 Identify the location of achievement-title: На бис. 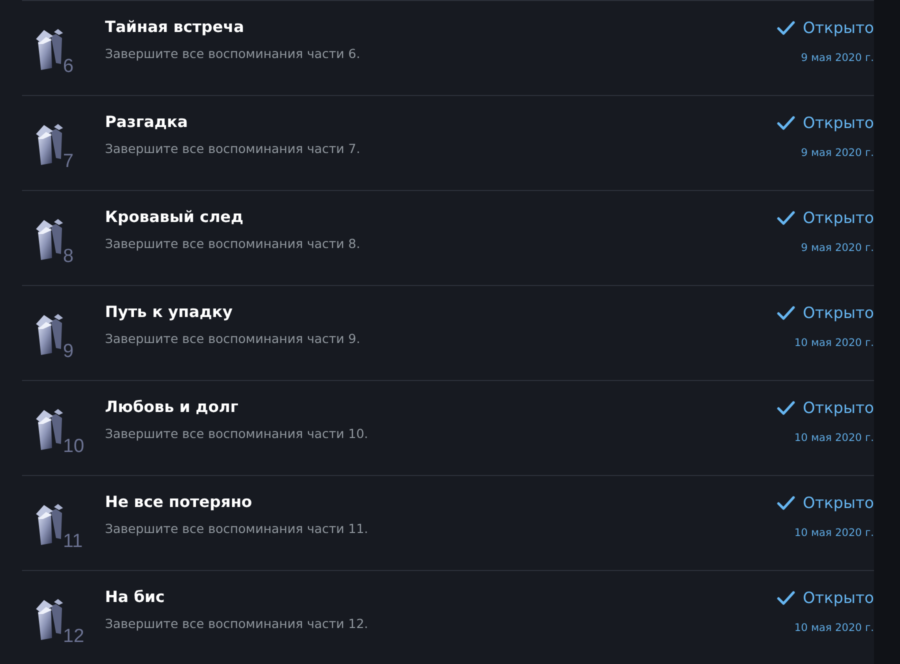
(135, 597).